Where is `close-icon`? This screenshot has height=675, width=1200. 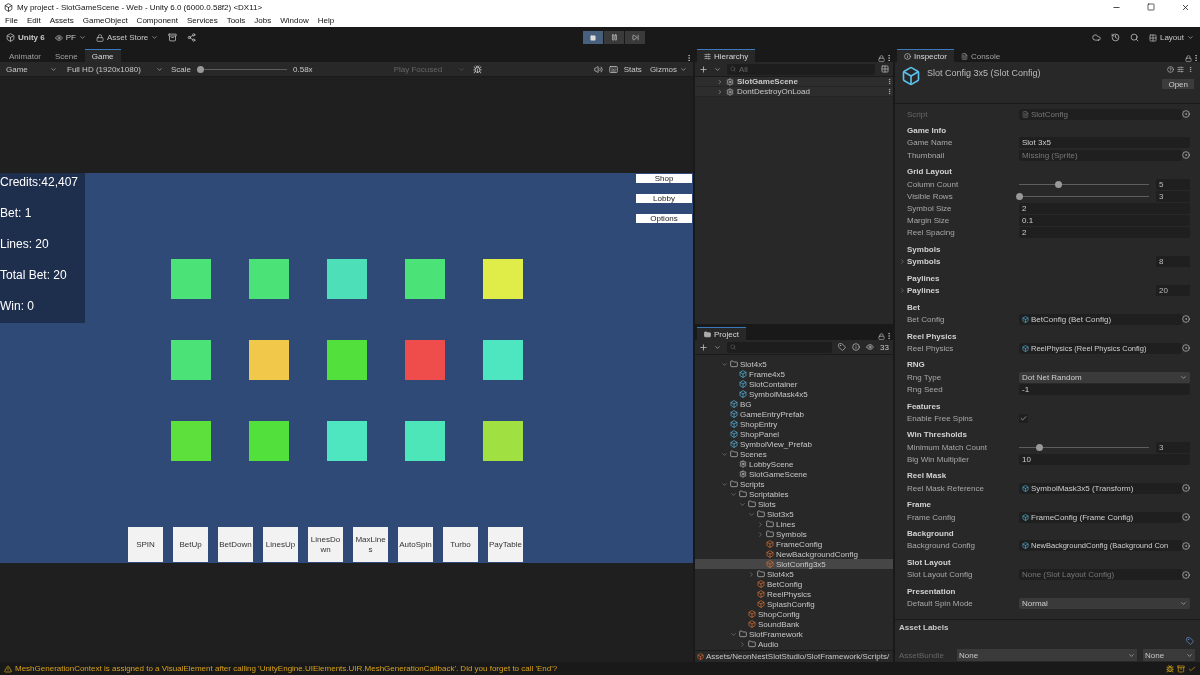
close-icon is located at coordinates (1185, 7).